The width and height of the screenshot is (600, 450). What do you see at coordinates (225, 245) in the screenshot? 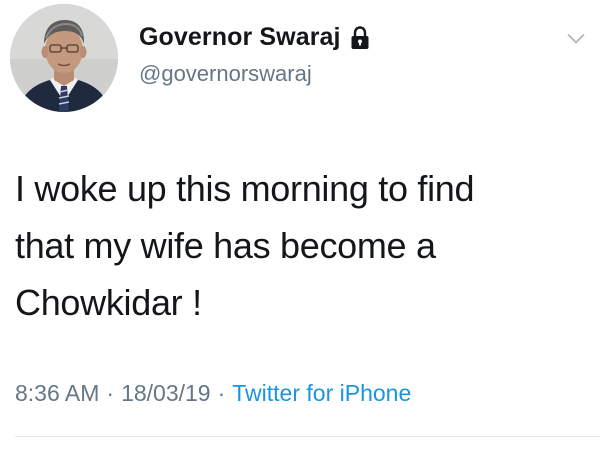
I see `tweet-text-line: that my wife has become a` at bounding box center [225, 245].